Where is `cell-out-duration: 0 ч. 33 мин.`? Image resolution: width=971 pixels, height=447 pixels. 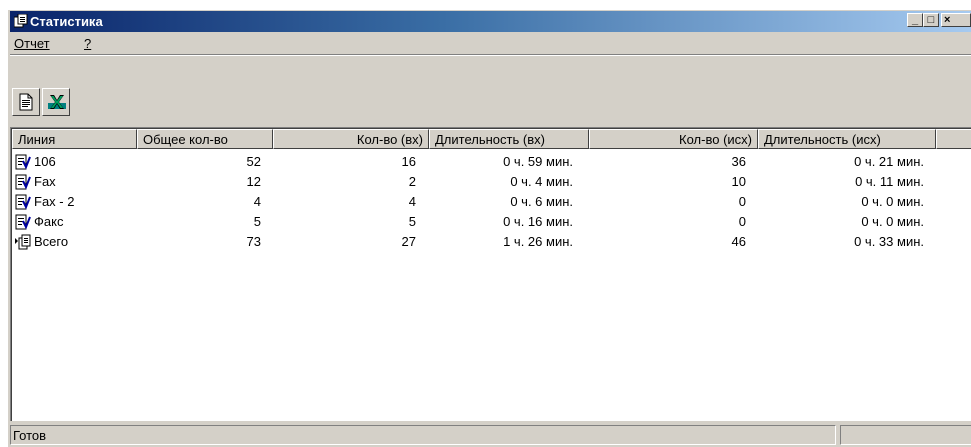 cell-out-duration: 0 ч. 33 мин. is located at coordinates (889, 241).